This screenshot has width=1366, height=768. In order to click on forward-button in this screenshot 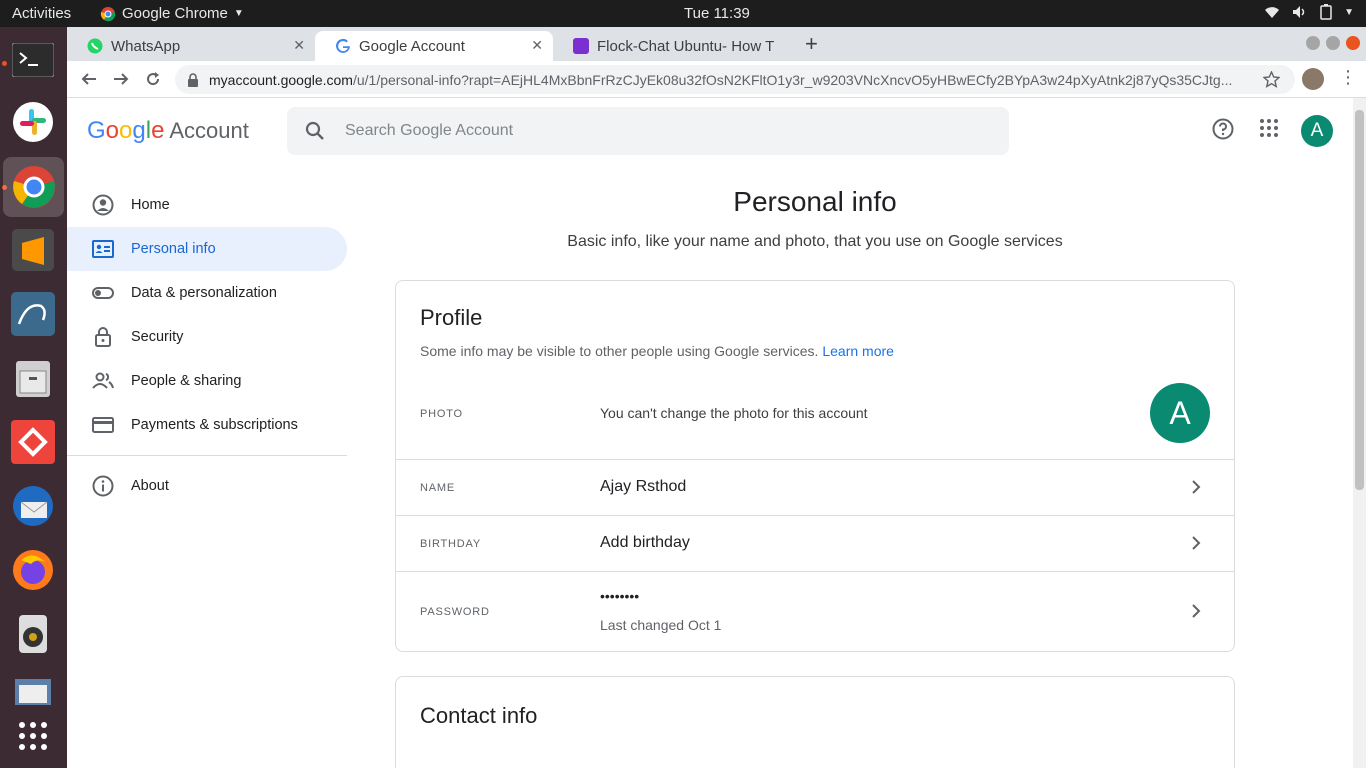, I will do `click(121, 79)`.